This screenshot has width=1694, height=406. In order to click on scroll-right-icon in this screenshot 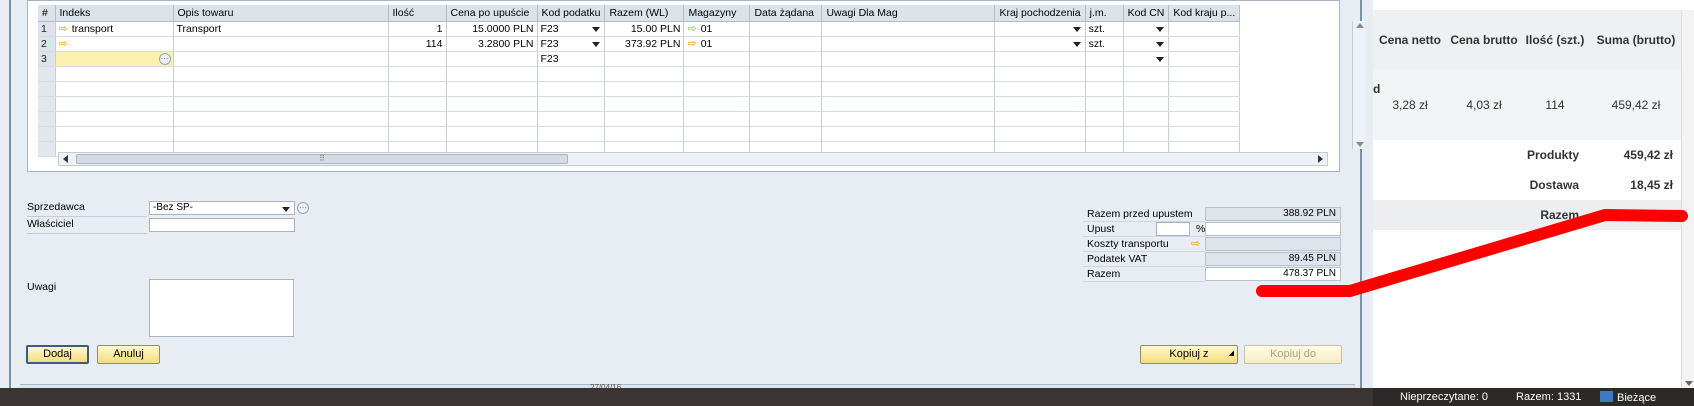, I will do `click(1320, 159)`.